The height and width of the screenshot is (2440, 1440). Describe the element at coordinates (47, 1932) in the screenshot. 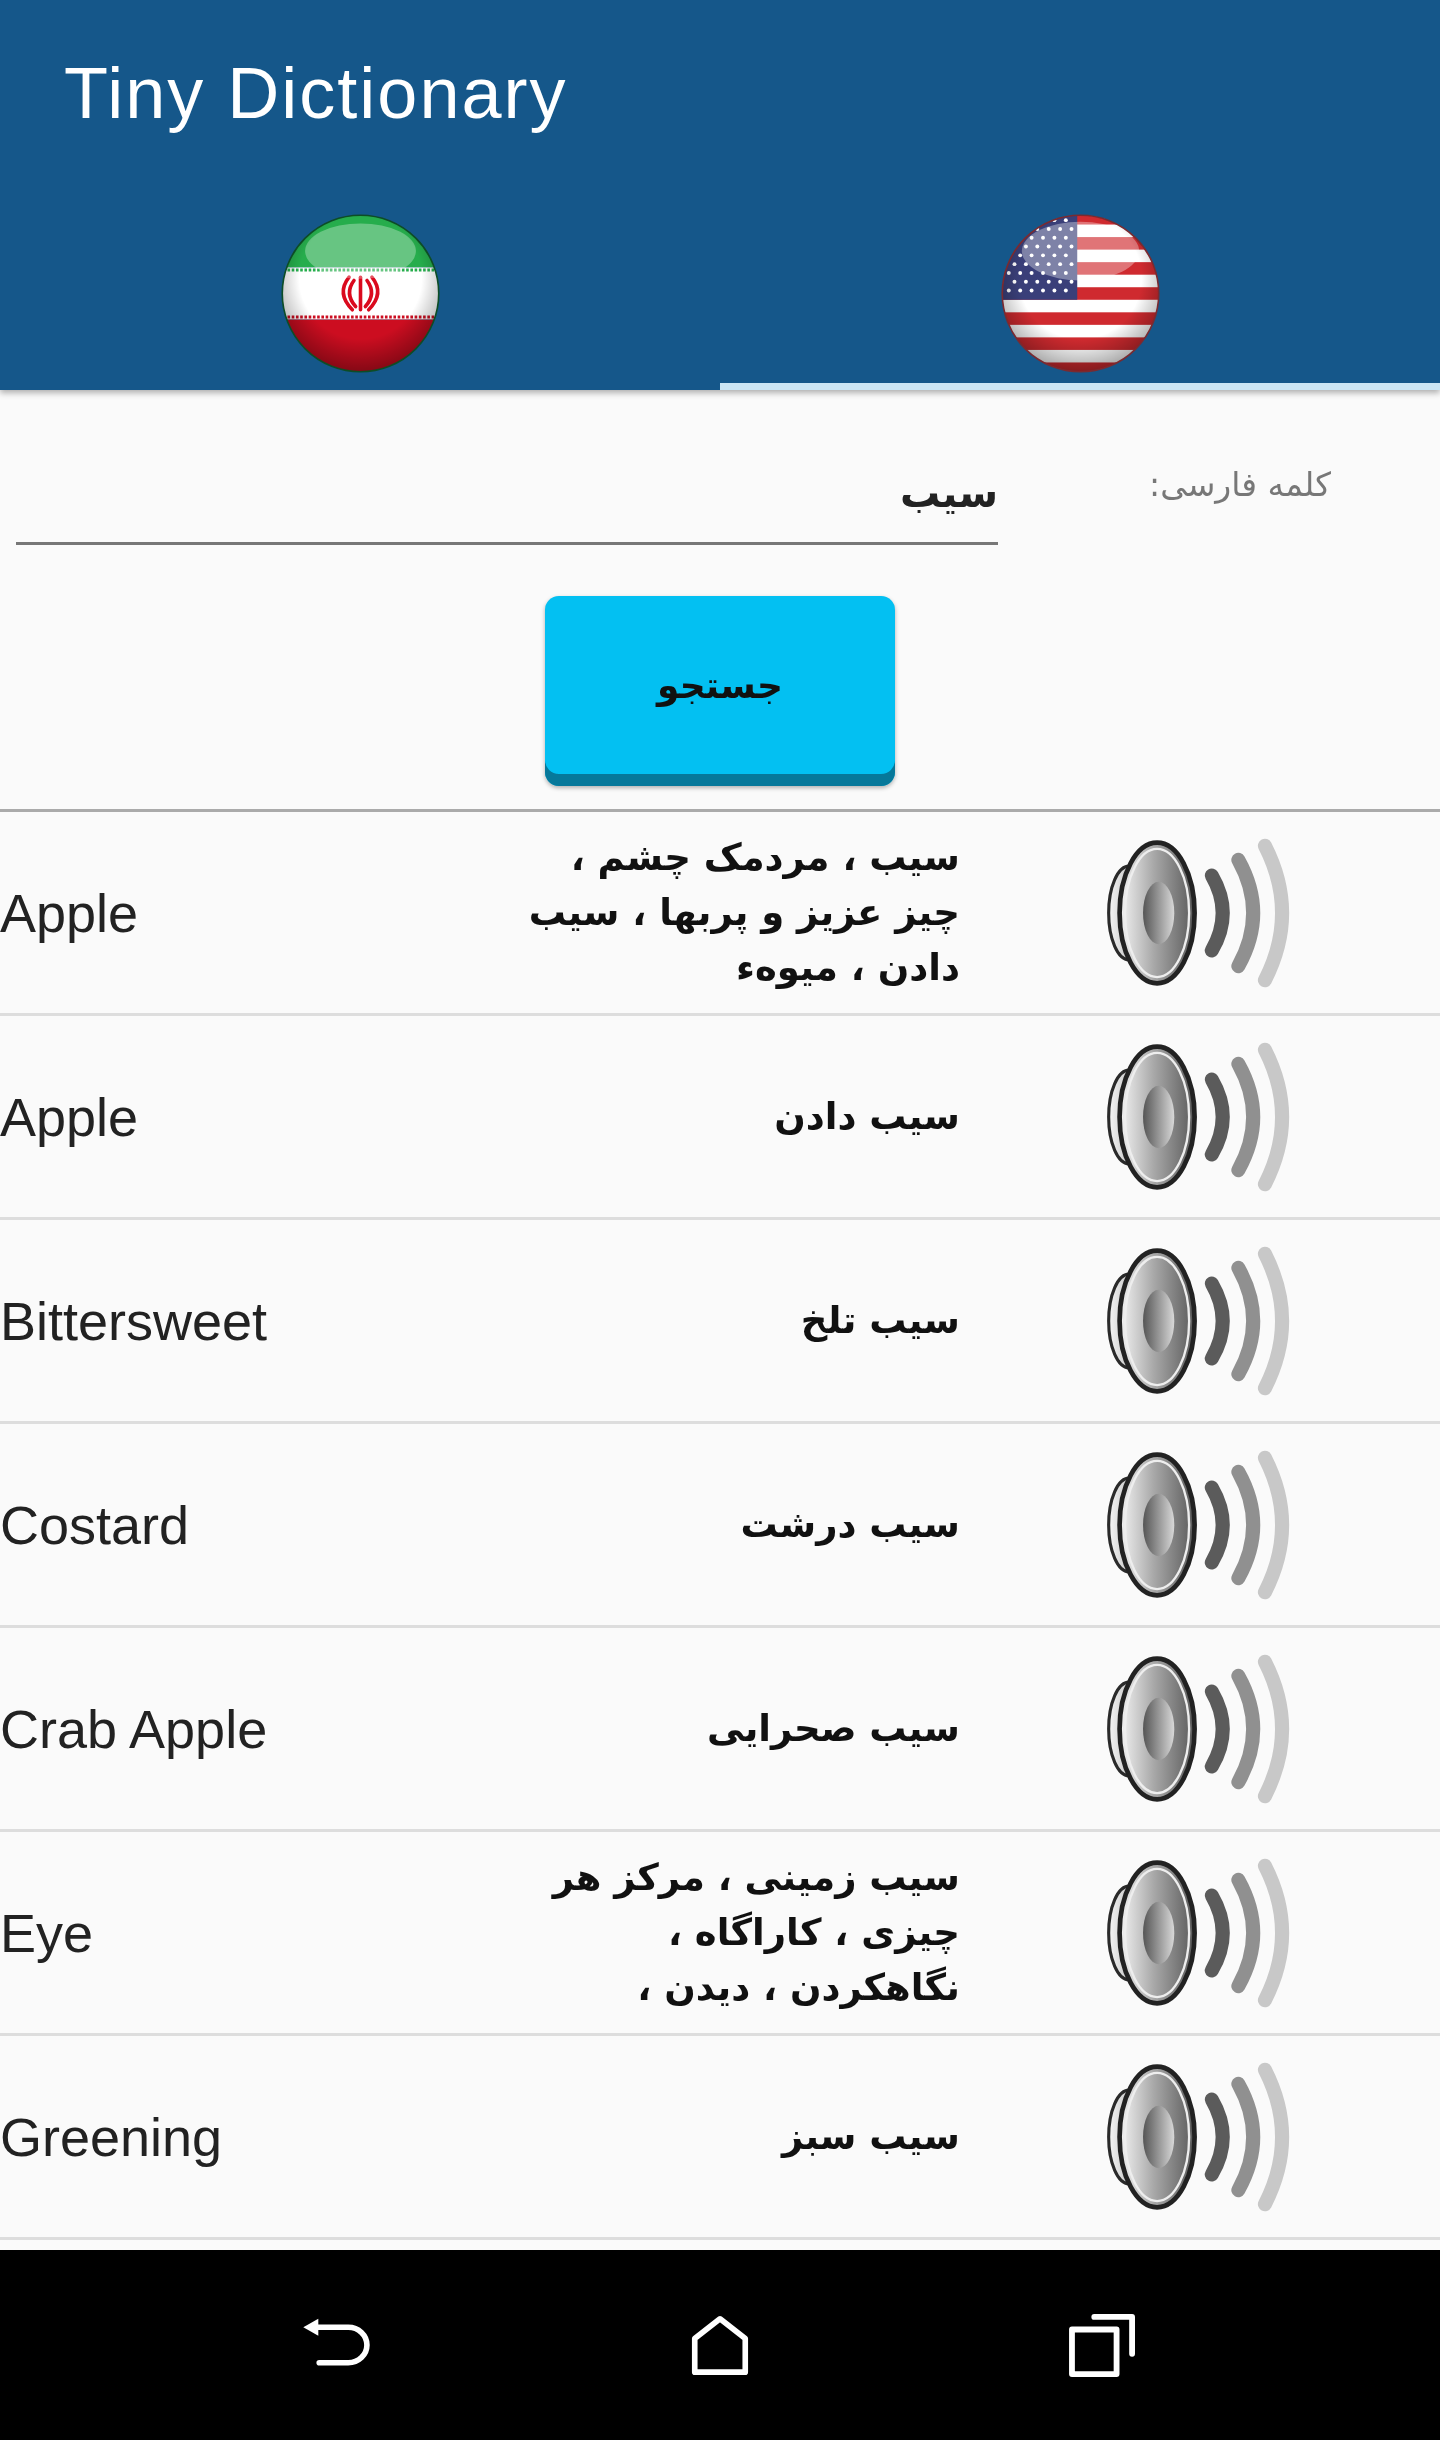

I see `english-word: Eye` at that location.